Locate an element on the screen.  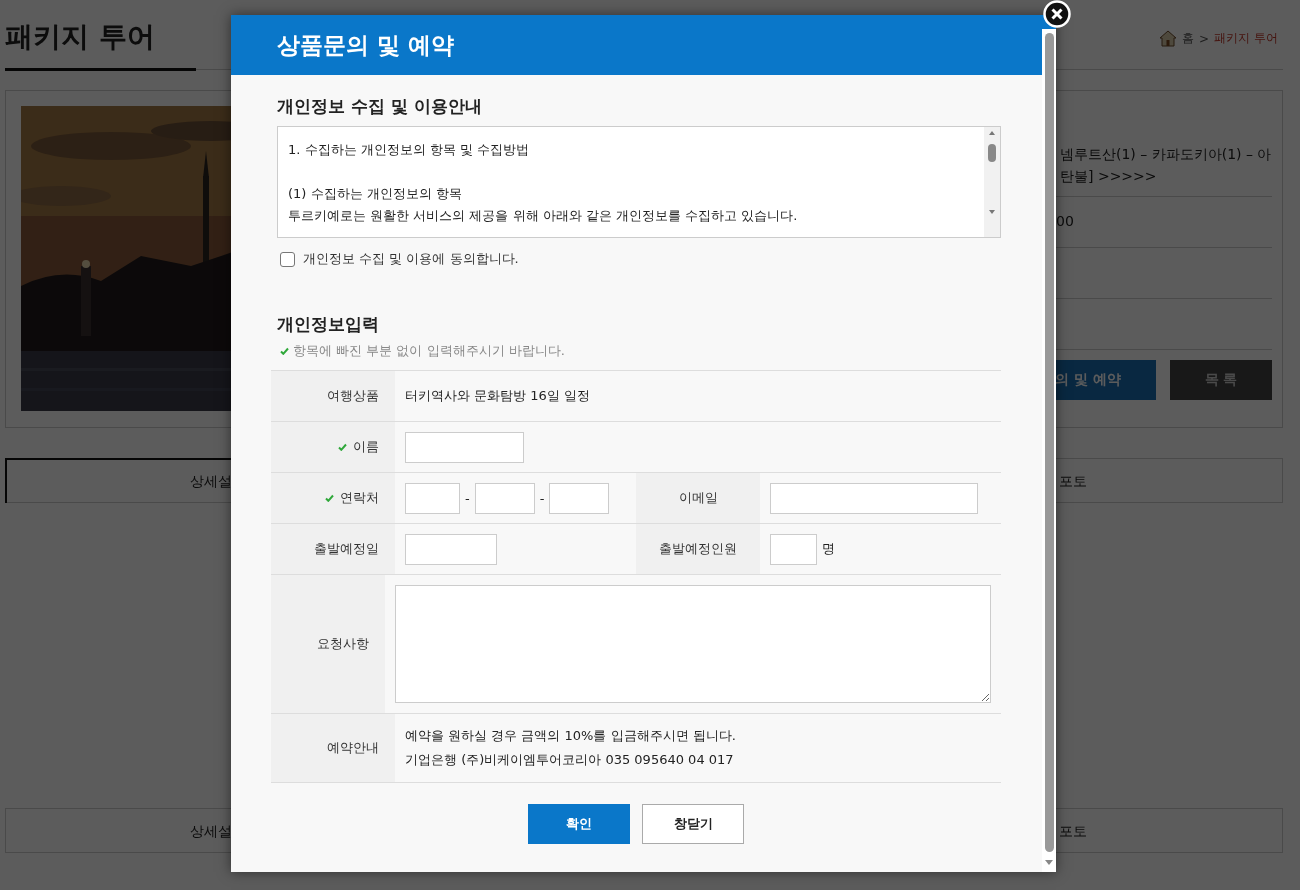
close-icon is located at coordinates (1057, 14).